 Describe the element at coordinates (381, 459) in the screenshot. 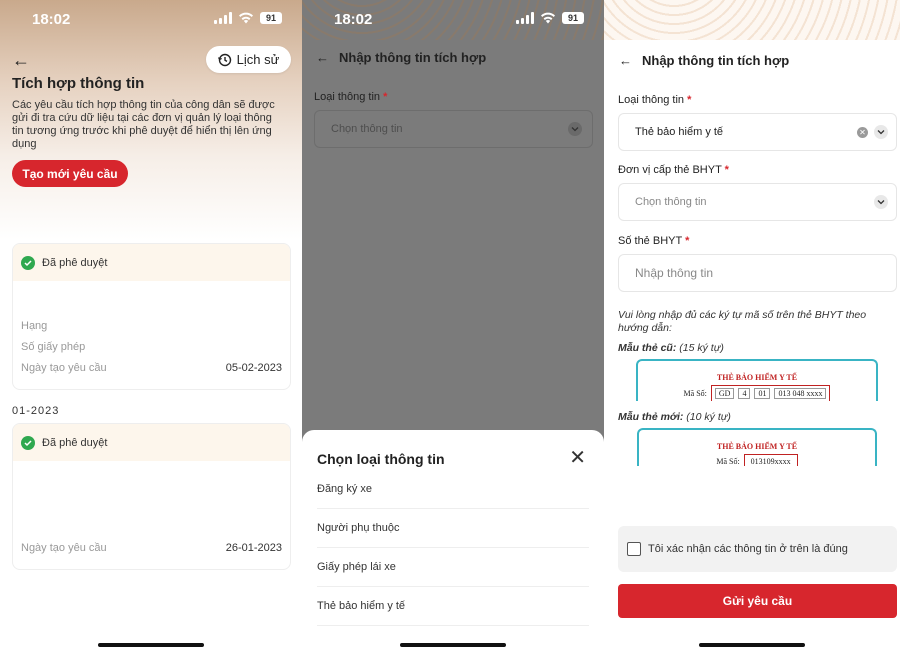

I see `sheet-title: Chọn loại thông tin` at that location.